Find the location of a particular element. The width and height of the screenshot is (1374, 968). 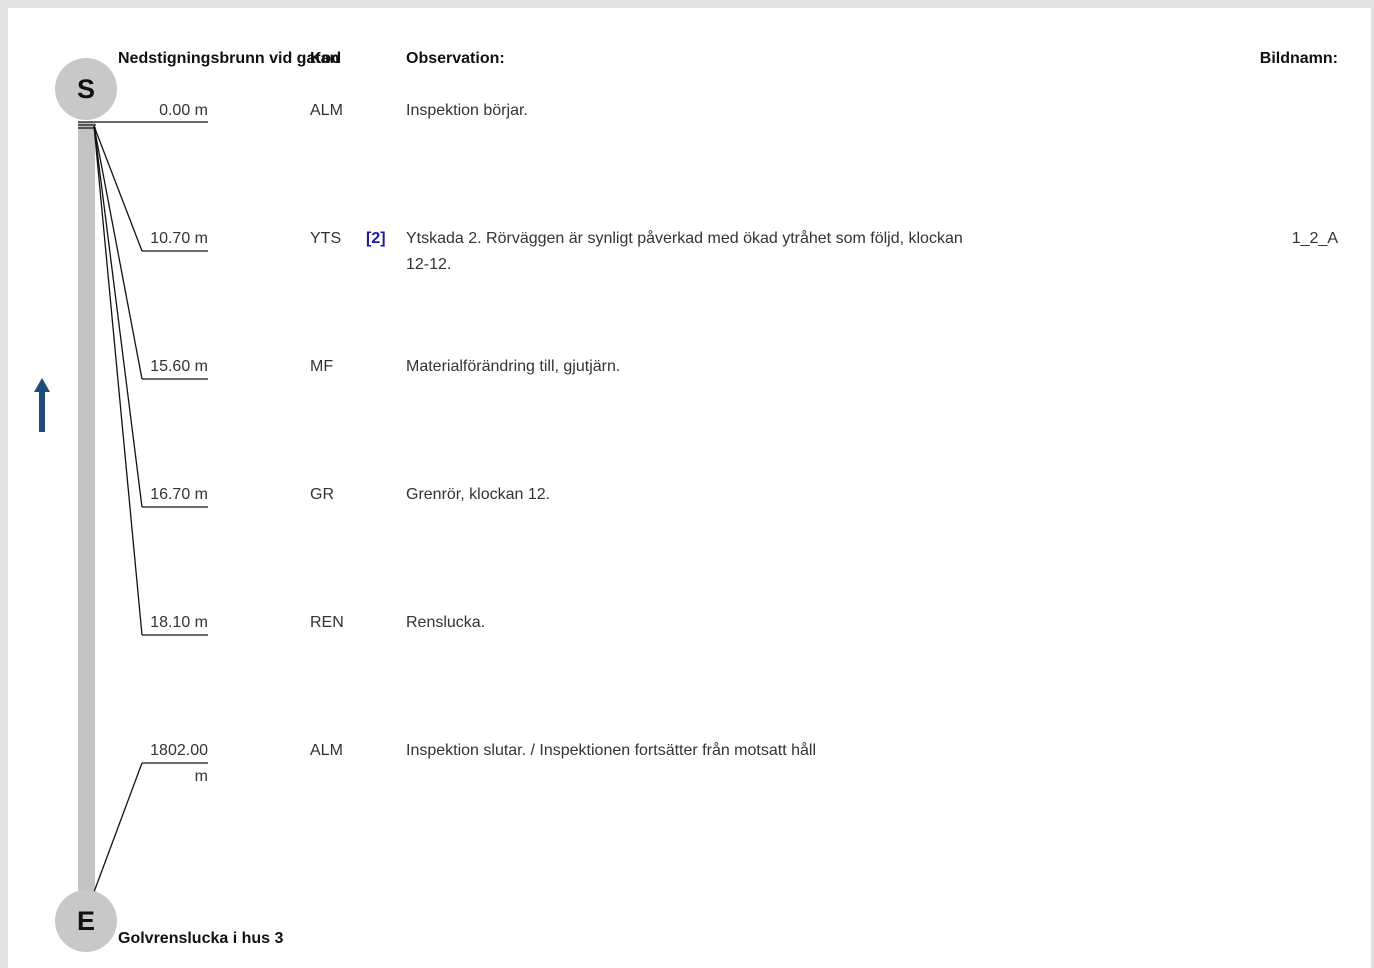

end-manhole-name: Golvrenslucka i hus 3 is located at coordinates (201, 938).